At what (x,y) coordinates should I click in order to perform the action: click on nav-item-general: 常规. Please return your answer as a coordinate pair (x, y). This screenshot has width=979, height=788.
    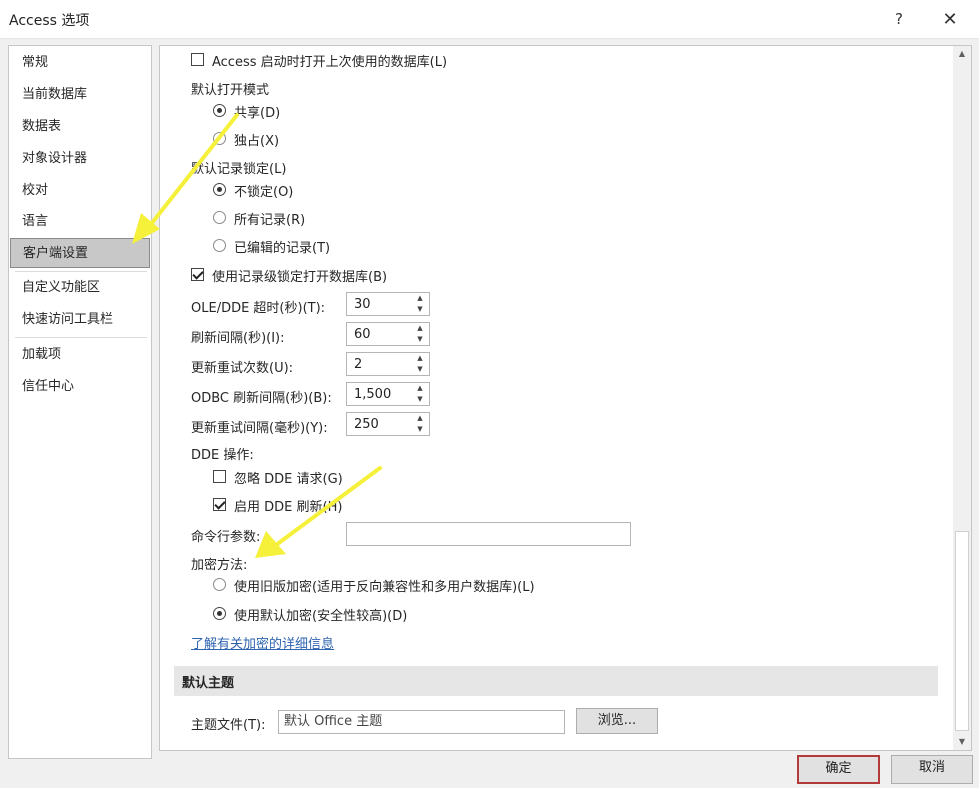
    Looking at the image, I should click on (80, 63).